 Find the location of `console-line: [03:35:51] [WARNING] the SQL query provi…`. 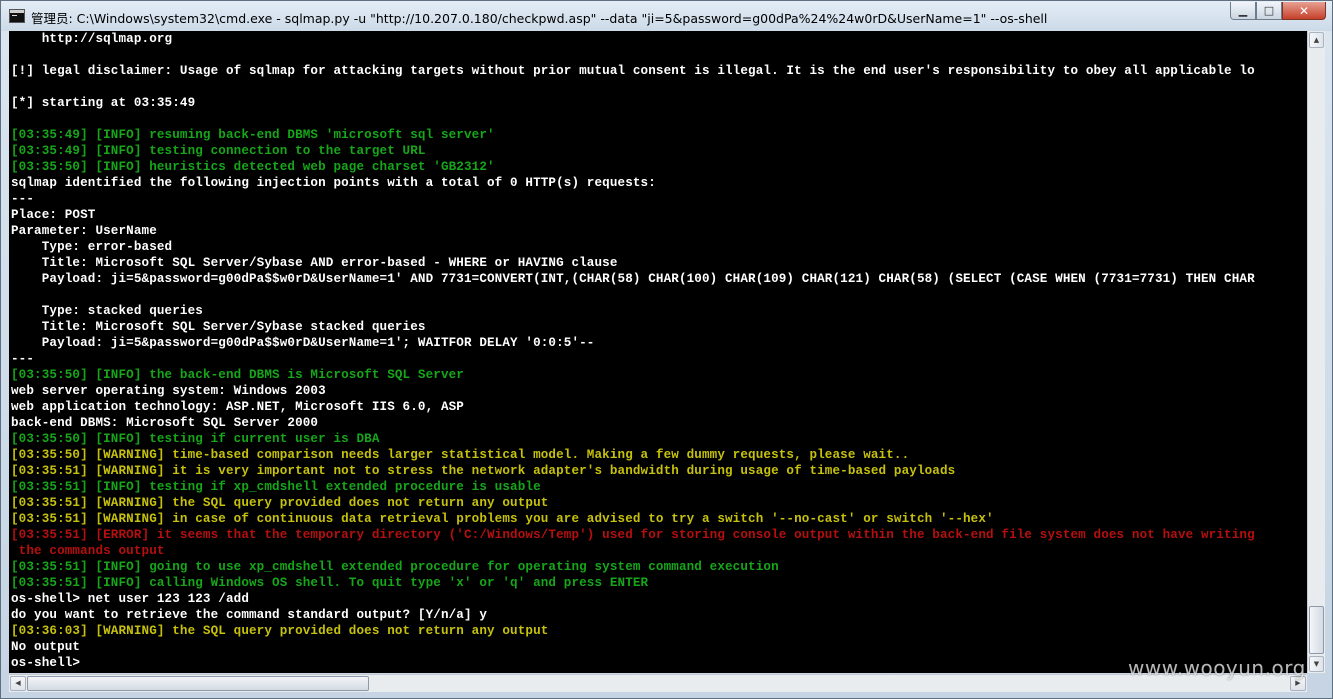

console-line: [03:35:51] [WARNING] the SQL query provi… is located at coordinates (280, 503).